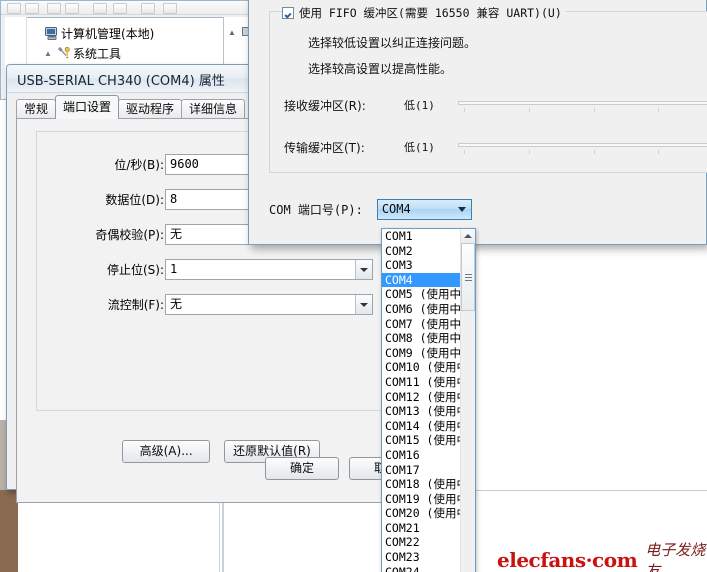 The image size is (707, 572). I want to click on com-port-number-label: COM 端口号(P):, so click(316, 210).